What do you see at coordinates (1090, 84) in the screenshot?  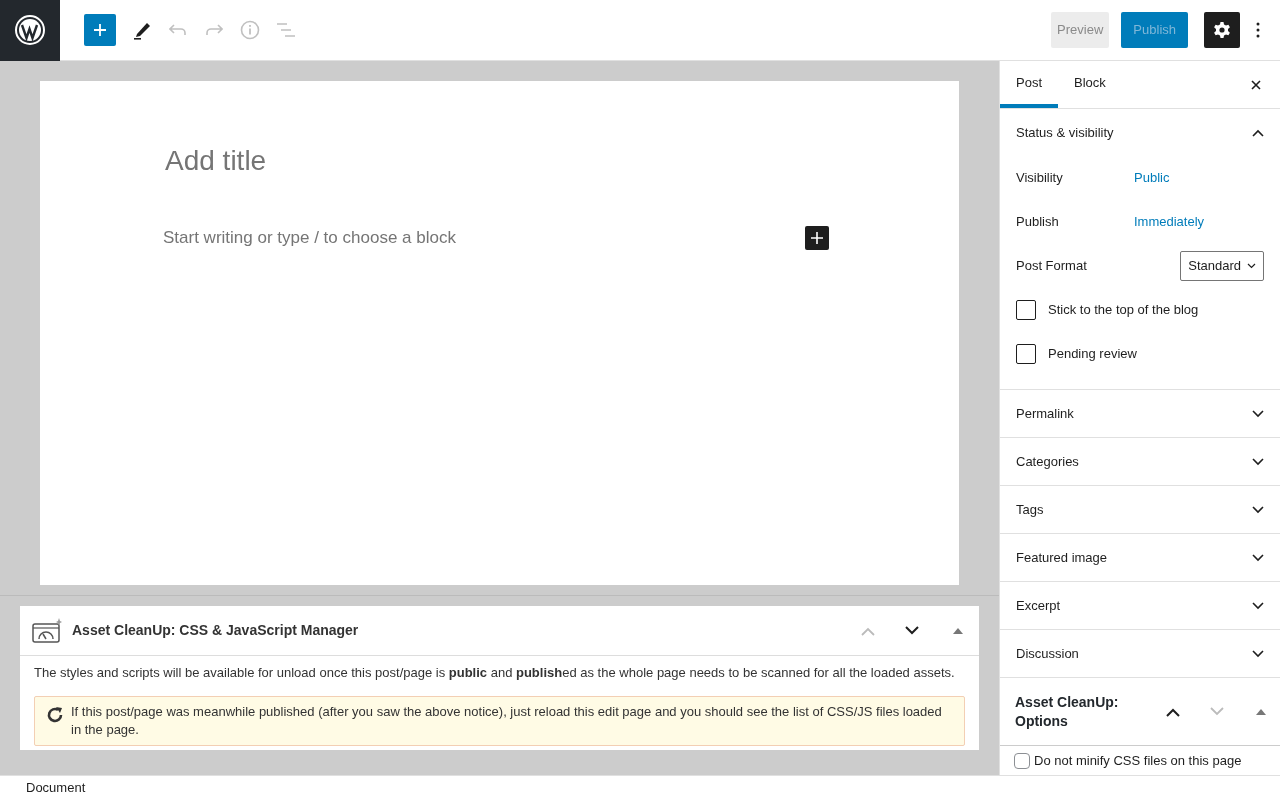 I see `sidebar-tab: Block` at bounding box center [1090, 84].